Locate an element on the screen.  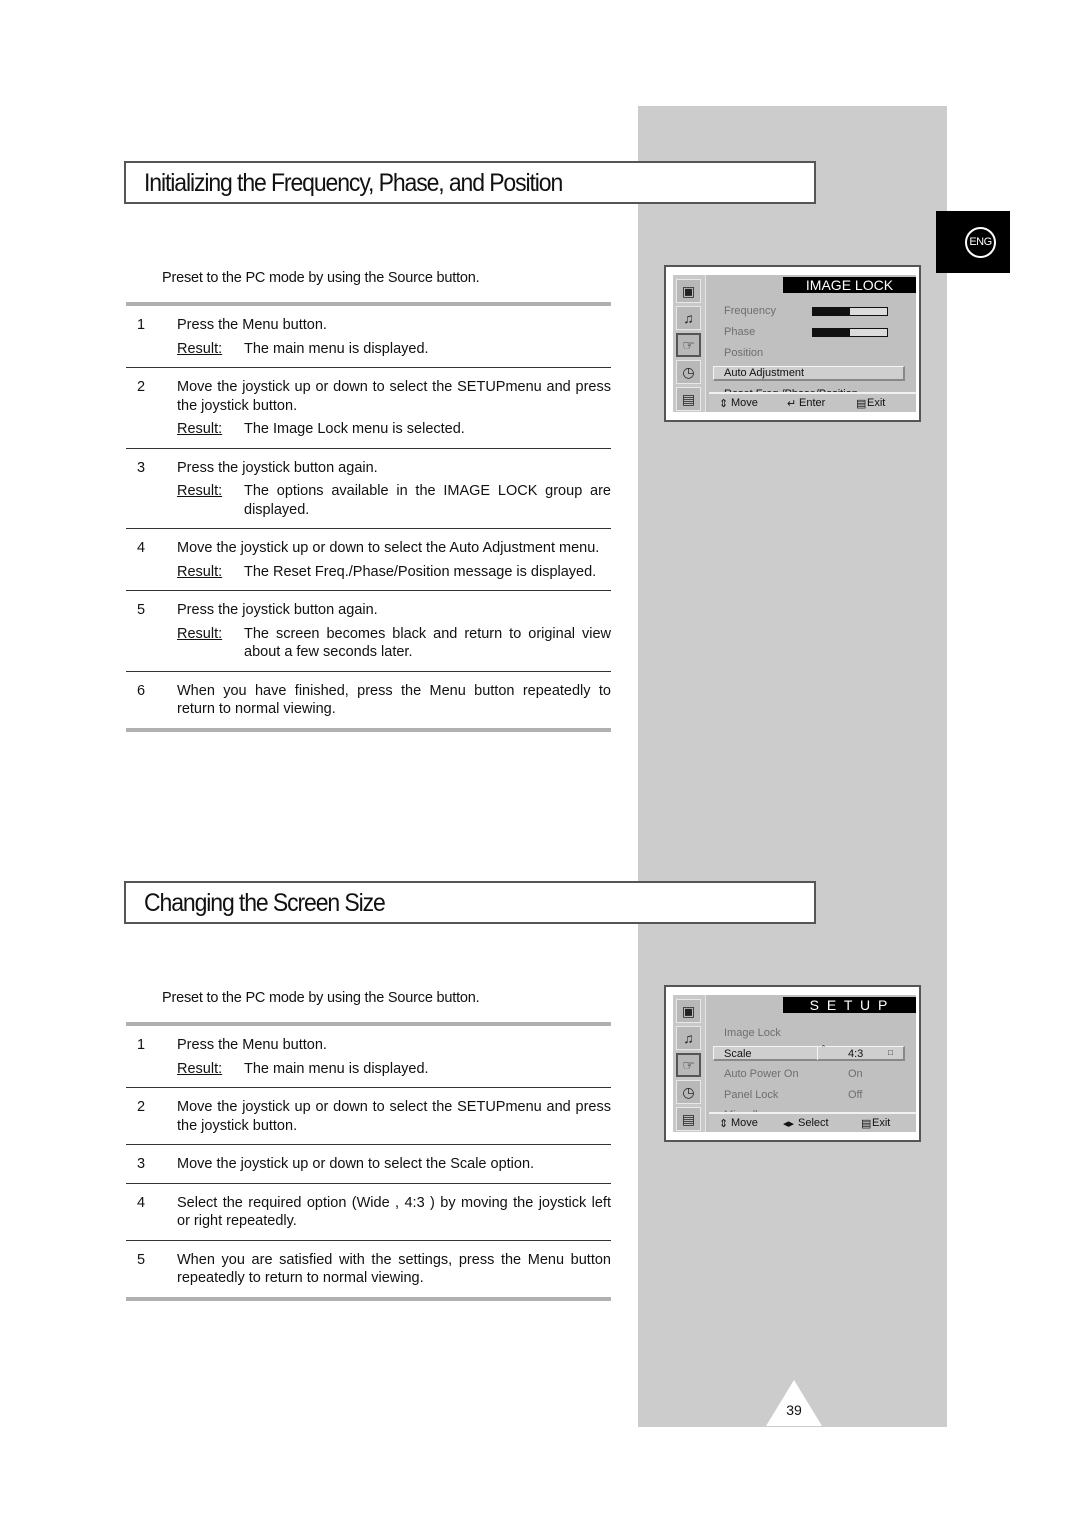
osd-item-panel-lock: Panel Lock is located at coordinates (751, 1095).